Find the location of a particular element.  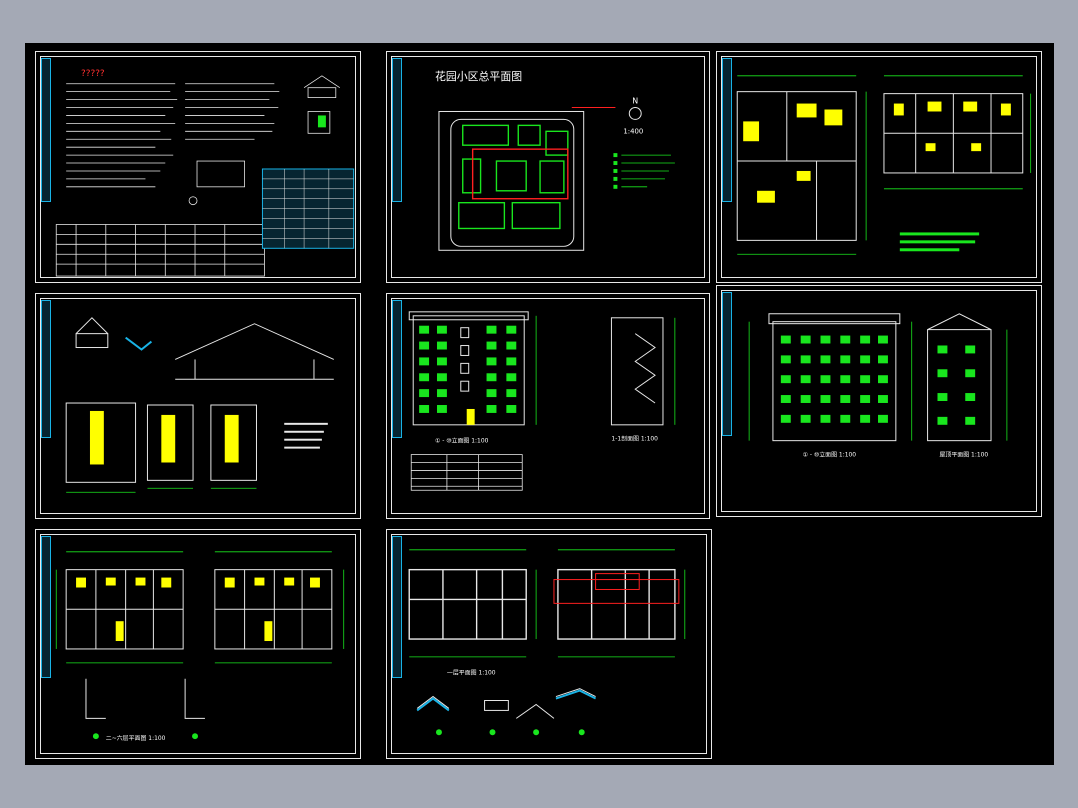

elevation-drawing: ① - ⑩立面图 1:100 1-1剖面图 1:100 is located at coordinates (542, 401).